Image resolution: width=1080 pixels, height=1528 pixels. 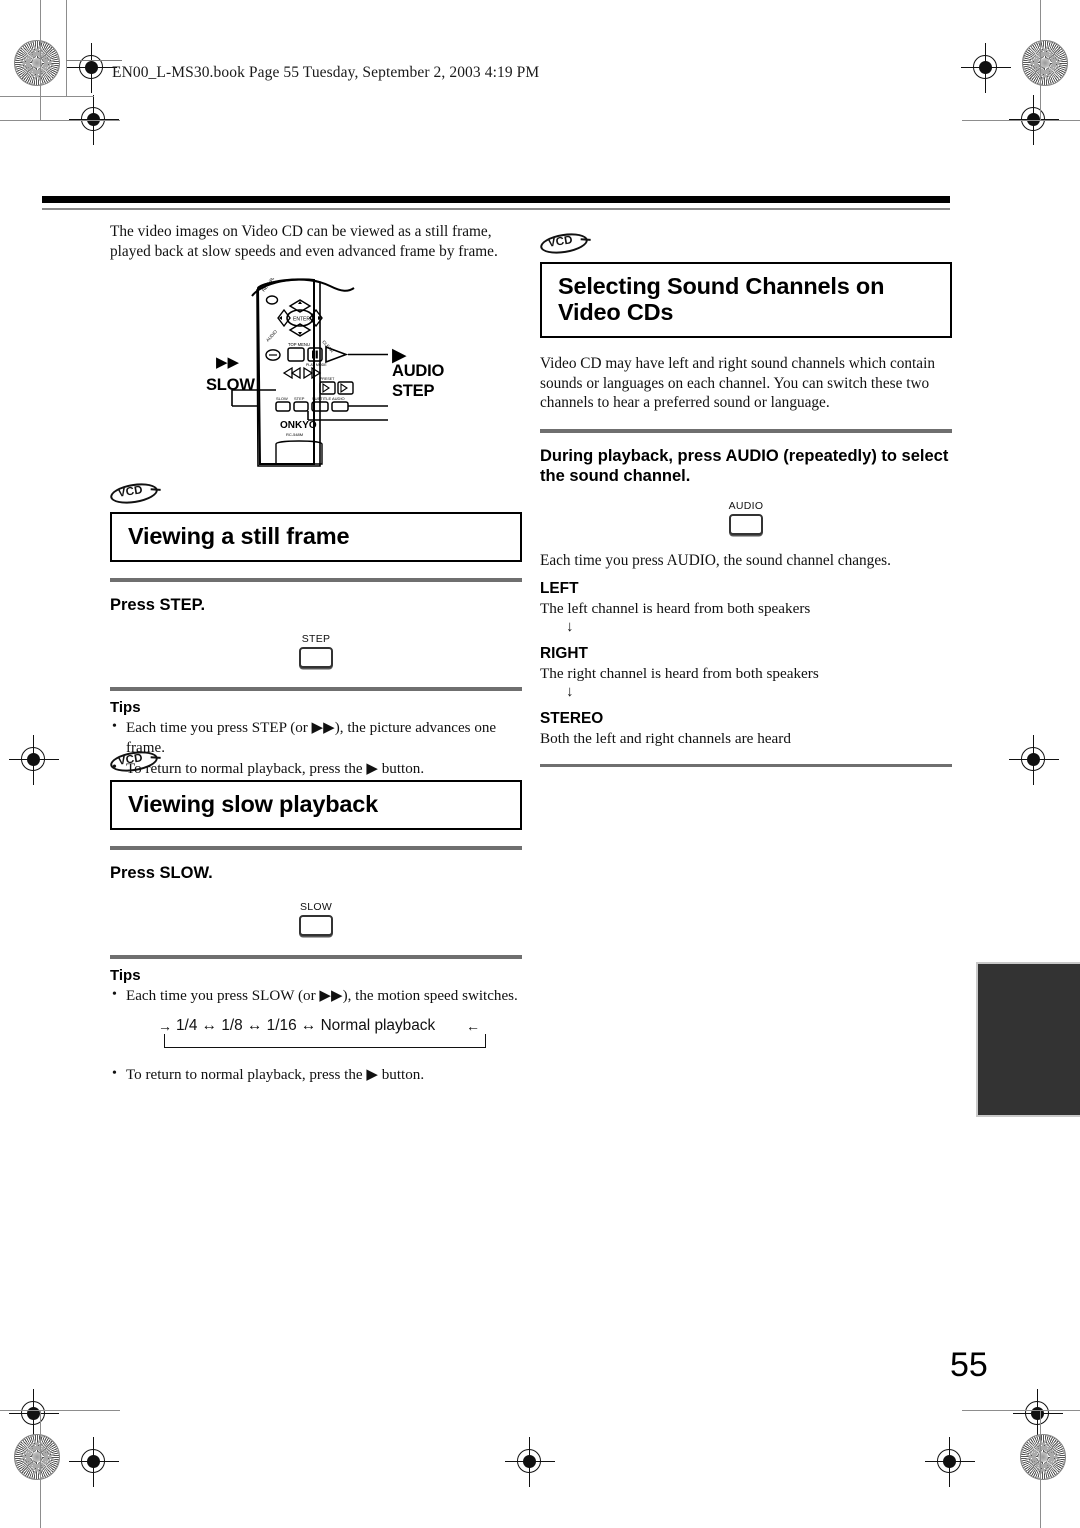 What do you see at coordinates (1034, 760) in the screenshot?
I see `registration-mark-right-middle` at bounding box center [1034, 760].